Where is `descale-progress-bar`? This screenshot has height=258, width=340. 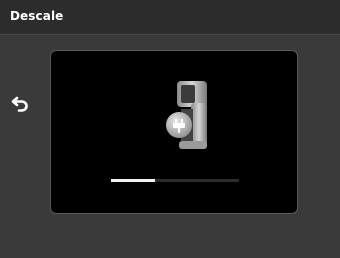 descale-progress-bar is located at coordinates (175, 180).